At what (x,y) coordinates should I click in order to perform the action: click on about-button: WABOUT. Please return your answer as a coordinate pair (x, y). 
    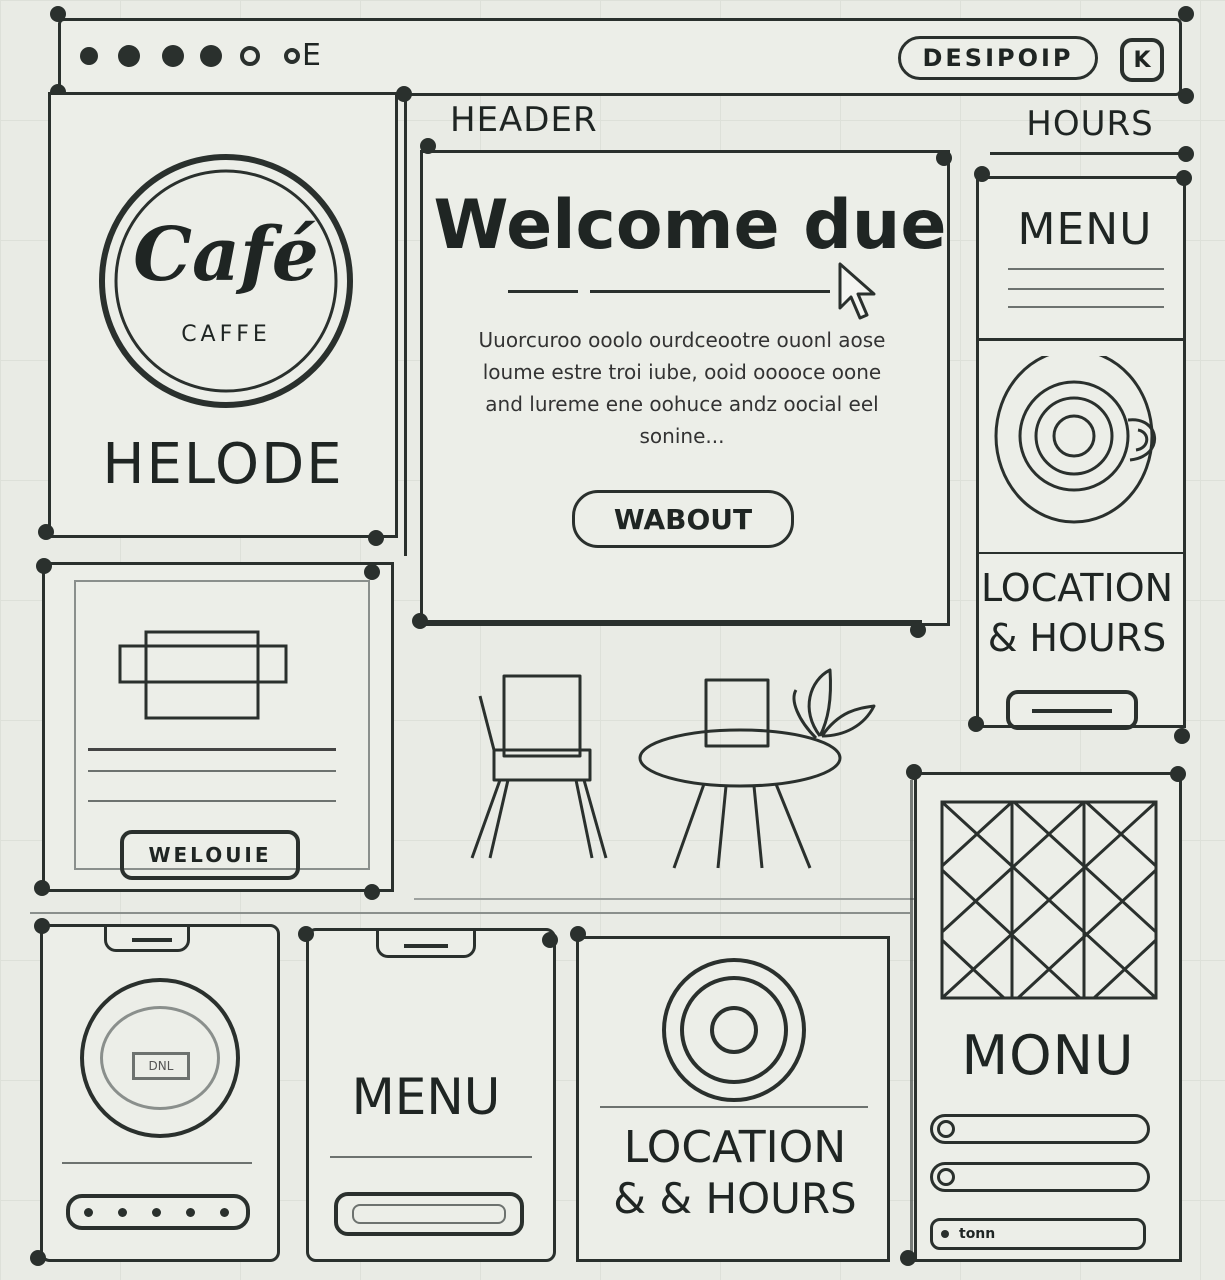
    Looking at the image, I should click on (683, 519).